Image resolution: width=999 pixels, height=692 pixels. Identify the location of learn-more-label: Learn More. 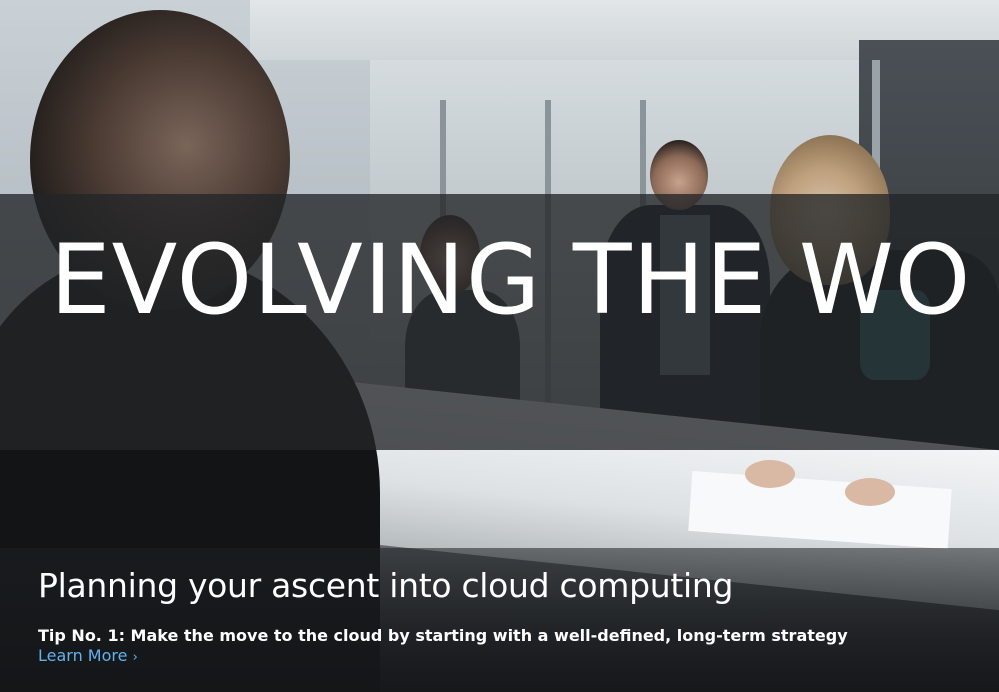
(83, 655).